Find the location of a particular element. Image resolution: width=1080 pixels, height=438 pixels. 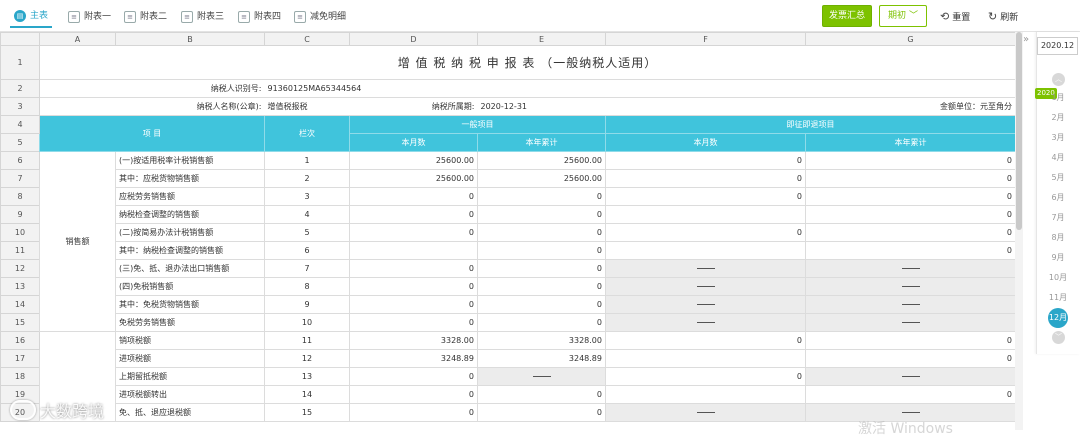

tab-main: ▤ 主表 is located at coordinates (31, 17).